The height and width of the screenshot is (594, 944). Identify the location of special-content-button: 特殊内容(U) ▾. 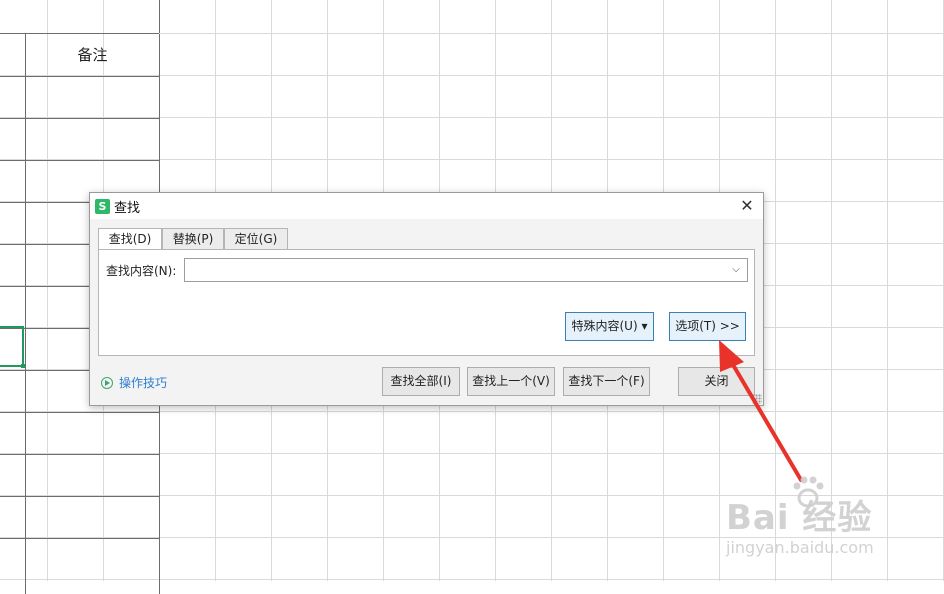
(609, 326).